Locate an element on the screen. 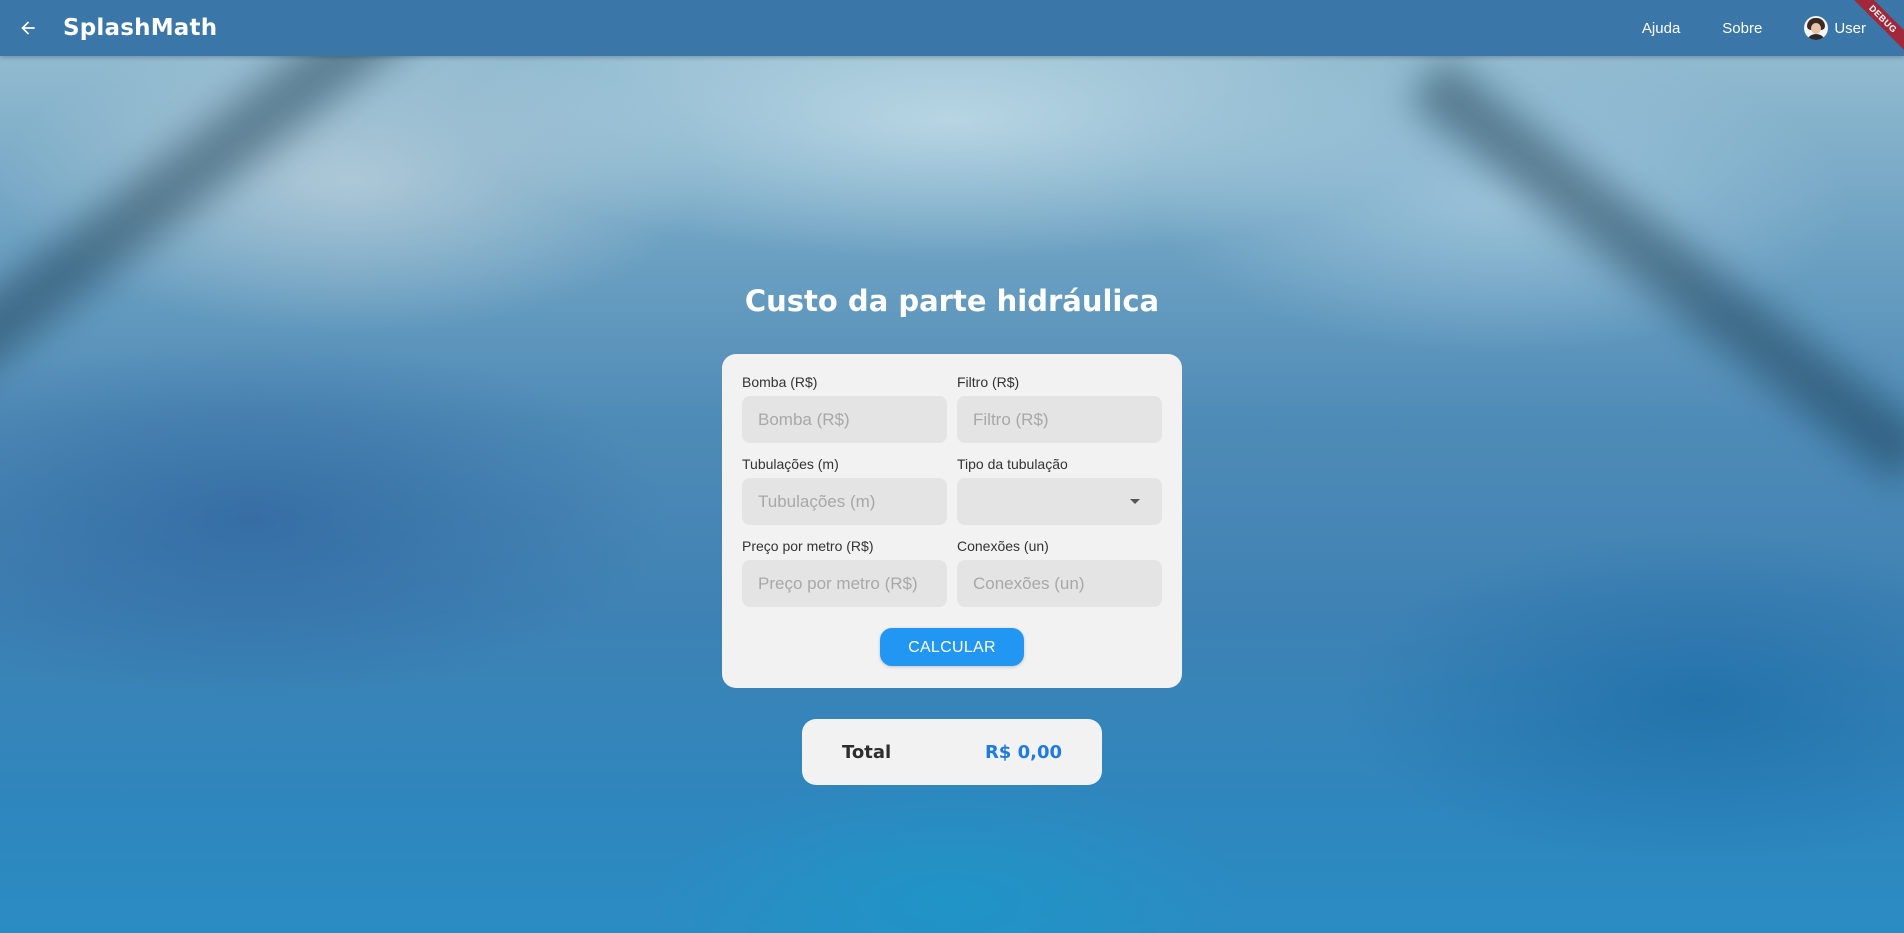 The width and height of the screenshot is (1904, 933). app-title: SplashMath is located at coordinates (140, 28).